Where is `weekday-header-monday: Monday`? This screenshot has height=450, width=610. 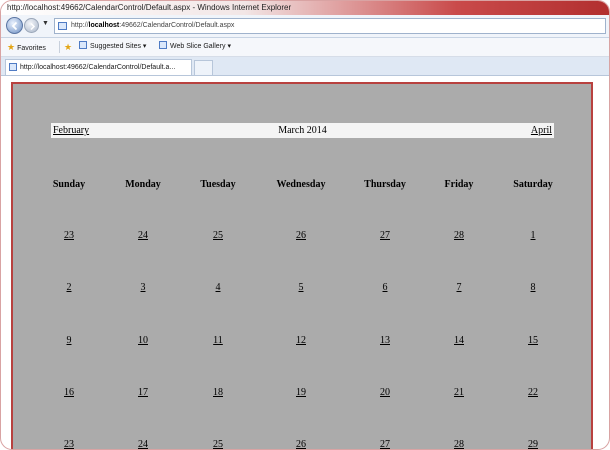 weekday-header-monday: Monday is located at coordinates (143, 184).